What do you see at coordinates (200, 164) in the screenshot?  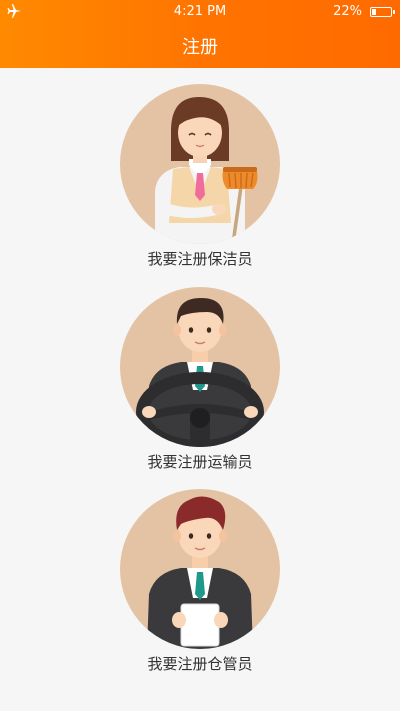 I see `cleaner-avatar-icon` at bounding box center [200, 164].